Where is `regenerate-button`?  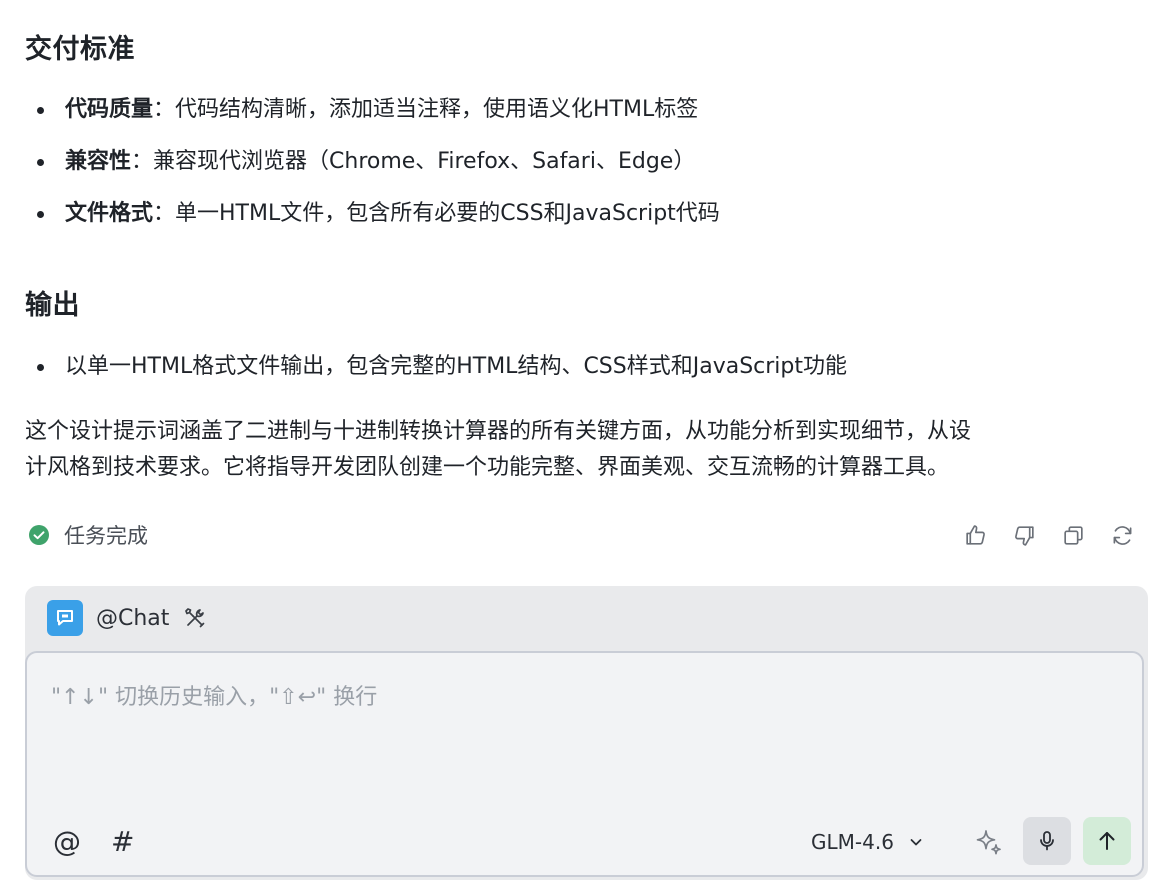 regenerate-button is located at coordinates (1122, 535).